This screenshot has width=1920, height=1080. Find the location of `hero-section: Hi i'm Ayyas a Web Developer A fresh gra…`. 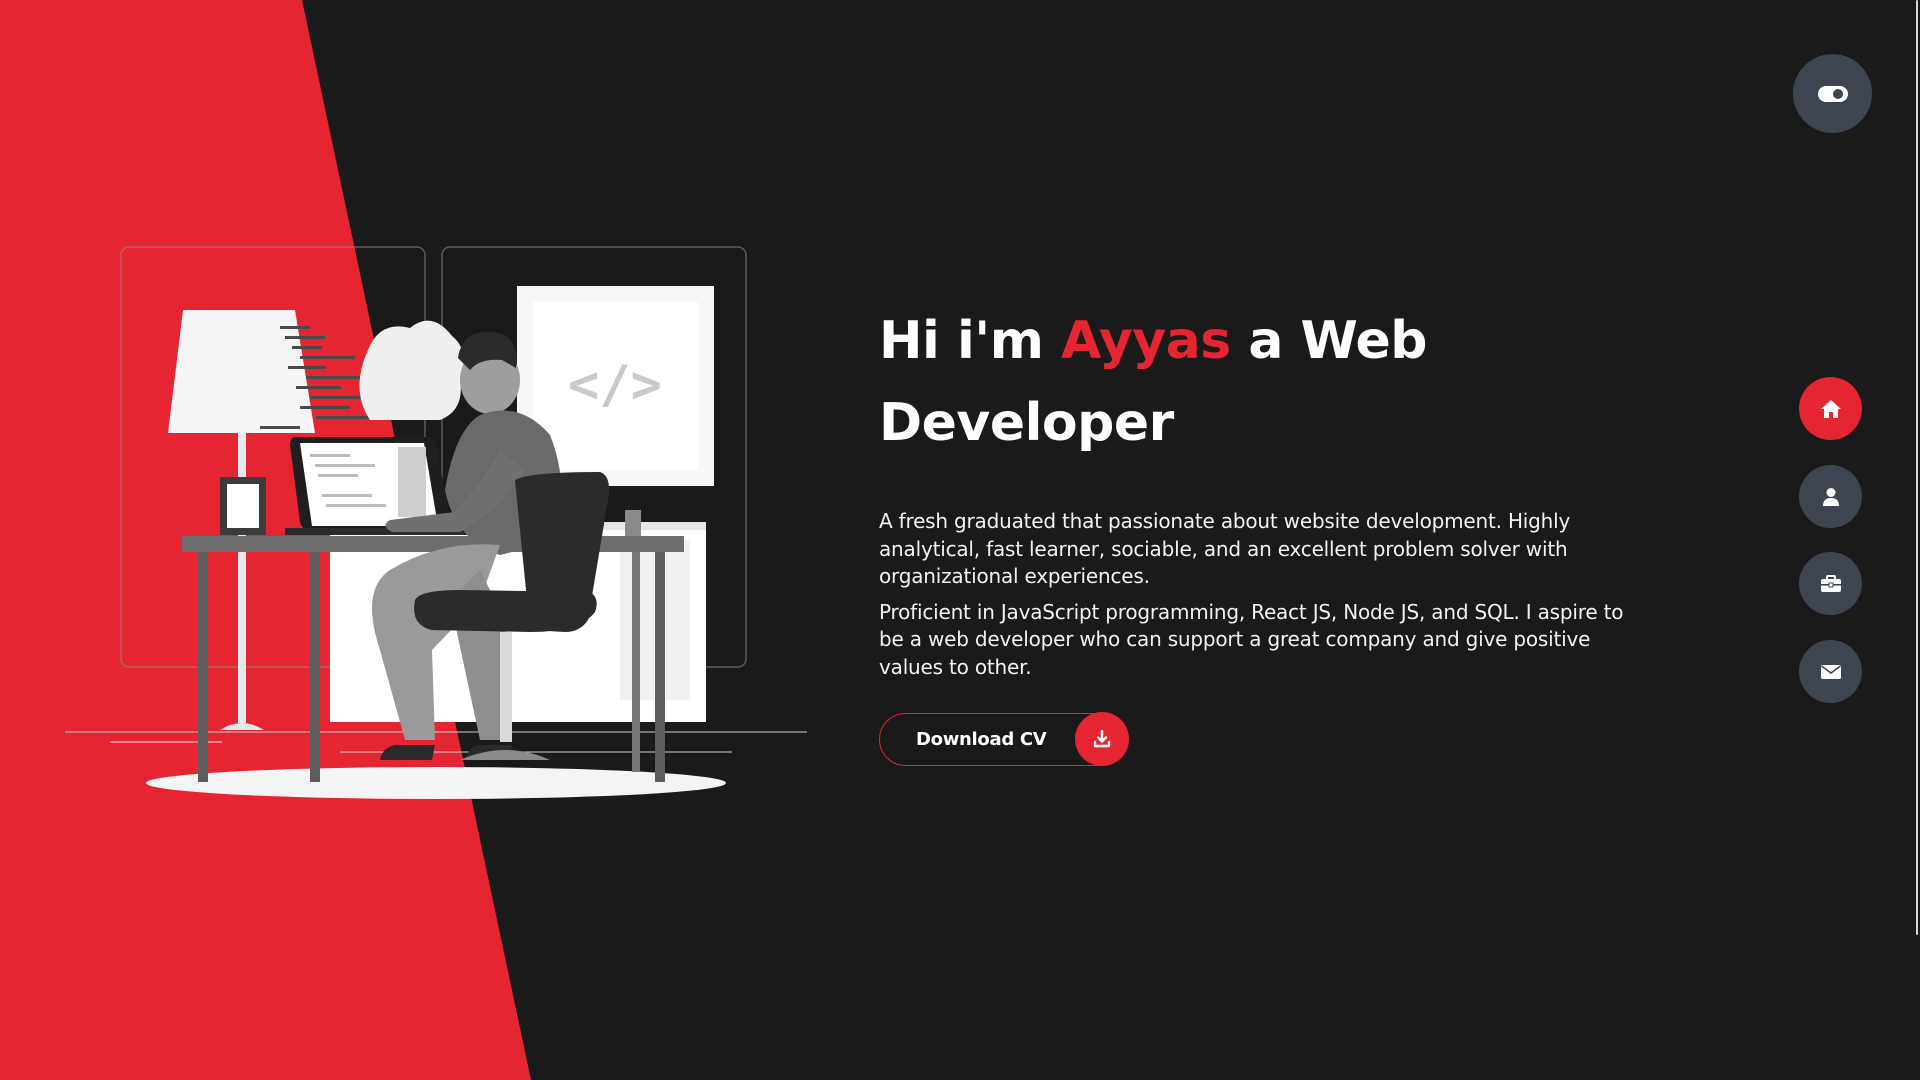

hero-section: Hi i'm Ayyas a Web Developer A fresh gra… is located at coordinates (1259, 490).